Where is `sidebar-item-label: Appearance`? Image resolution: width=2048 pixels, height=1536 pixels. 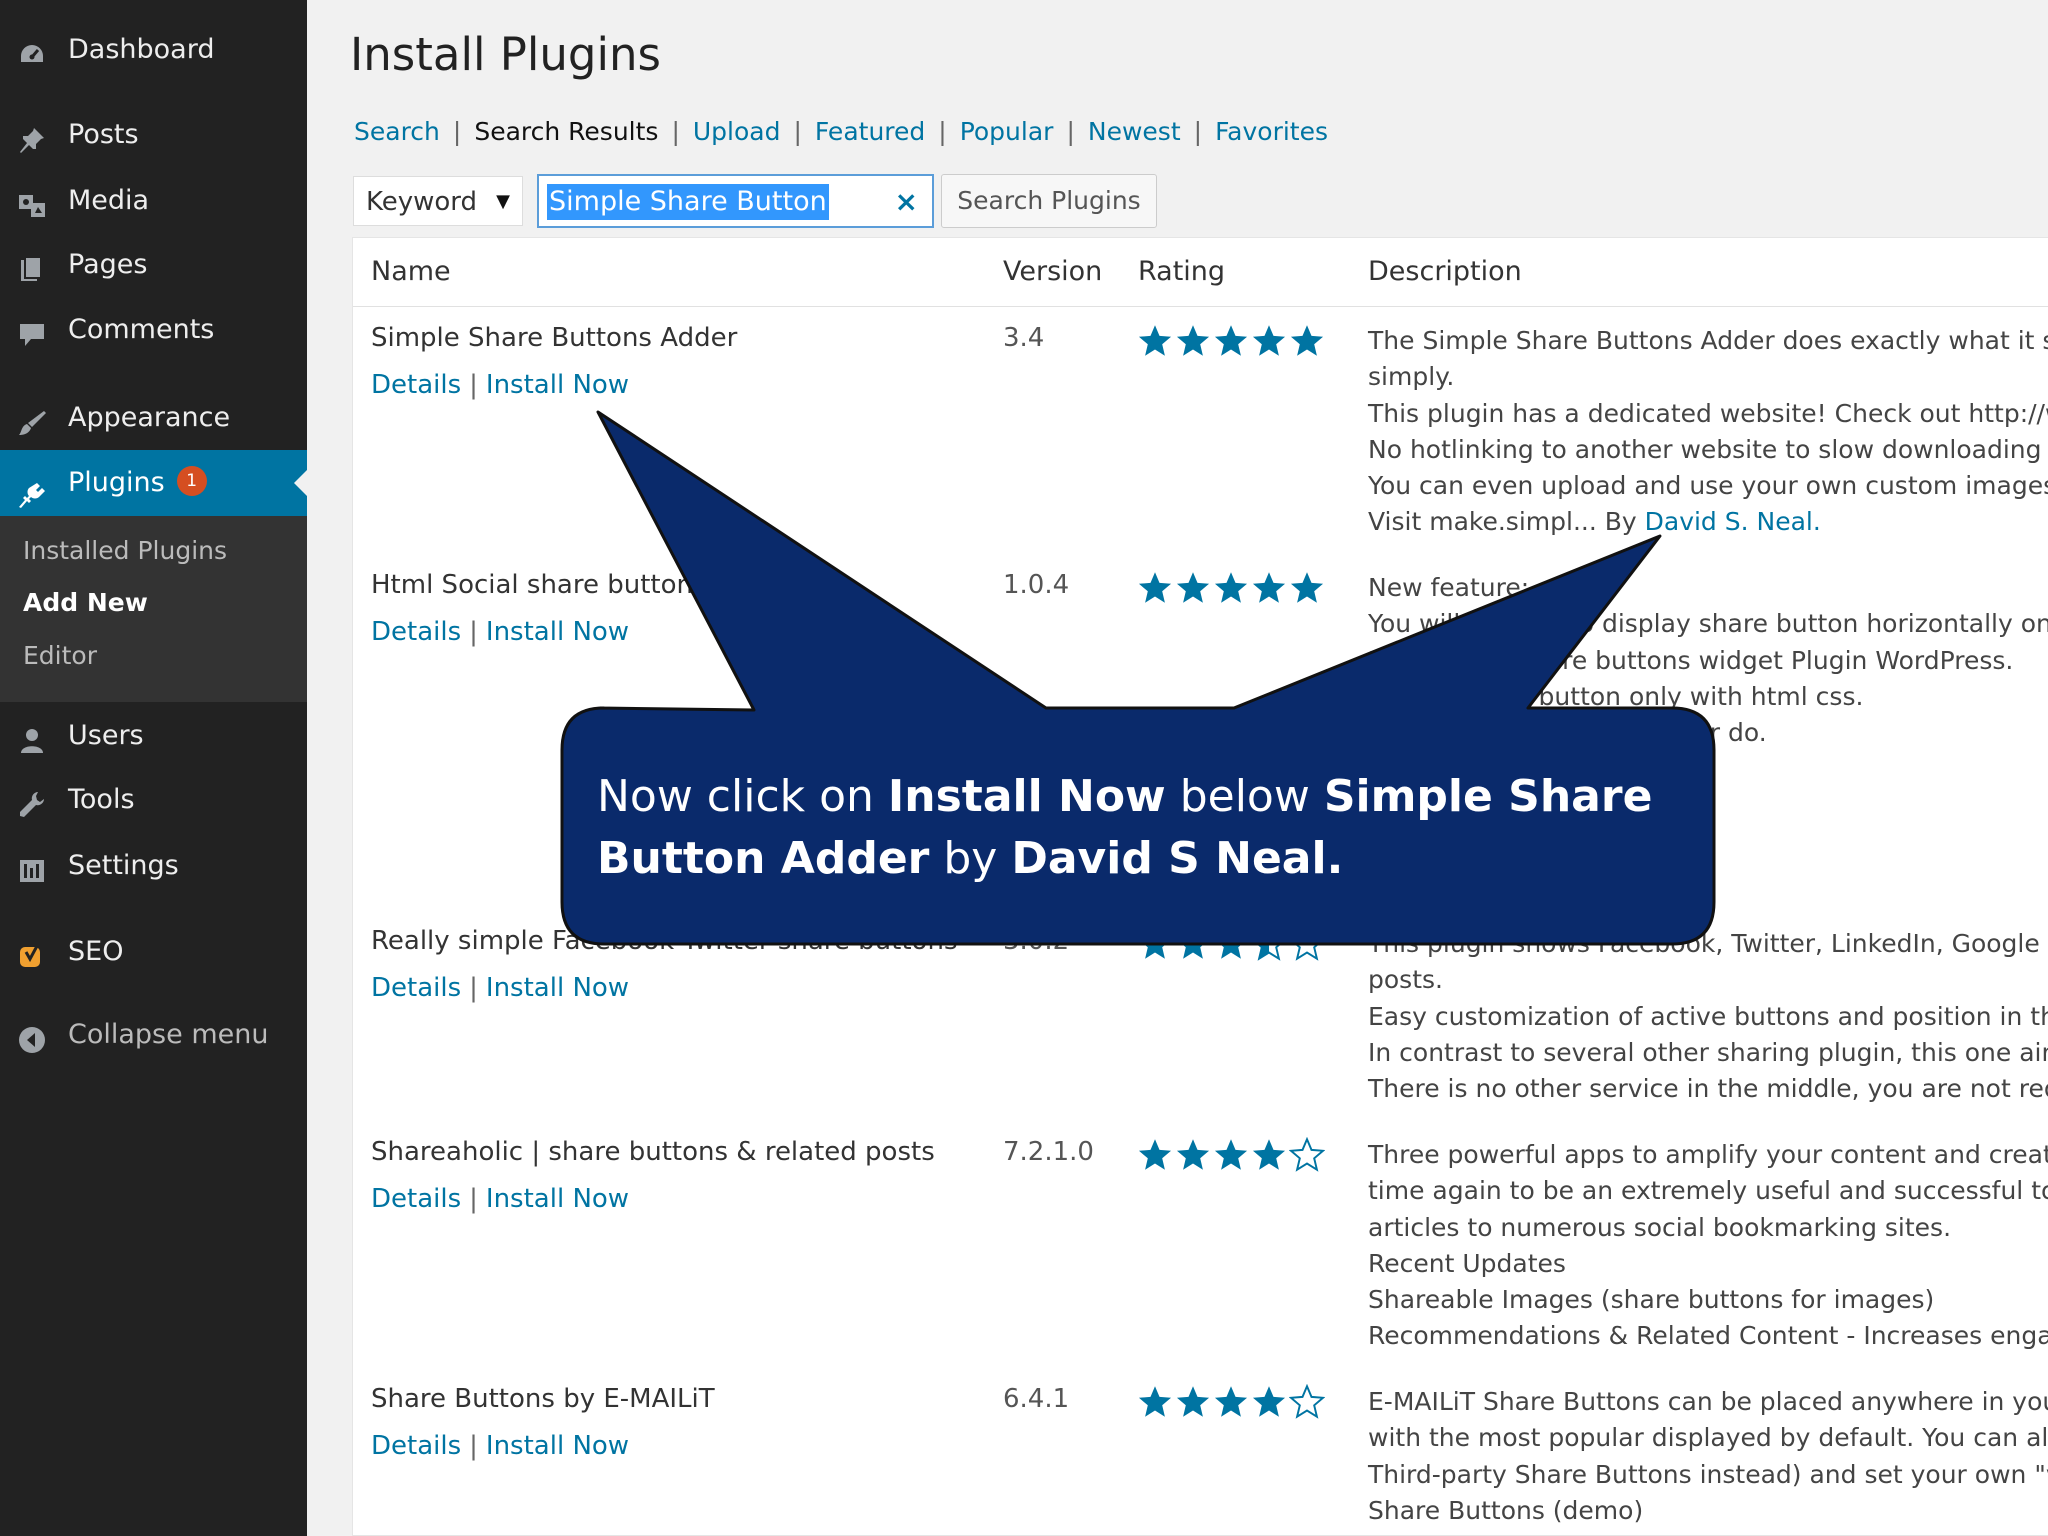 sidebar-item-label: Appearance is located at coordinates (149, 417).